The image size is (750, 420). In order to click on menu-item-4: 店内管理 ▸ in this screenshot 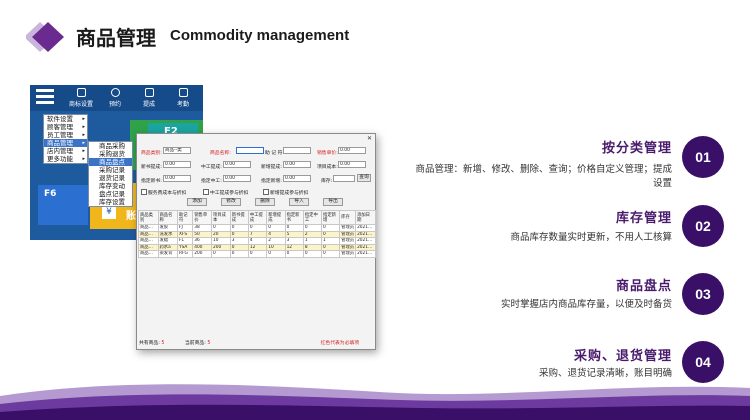, I will do `click(65, 151)`.